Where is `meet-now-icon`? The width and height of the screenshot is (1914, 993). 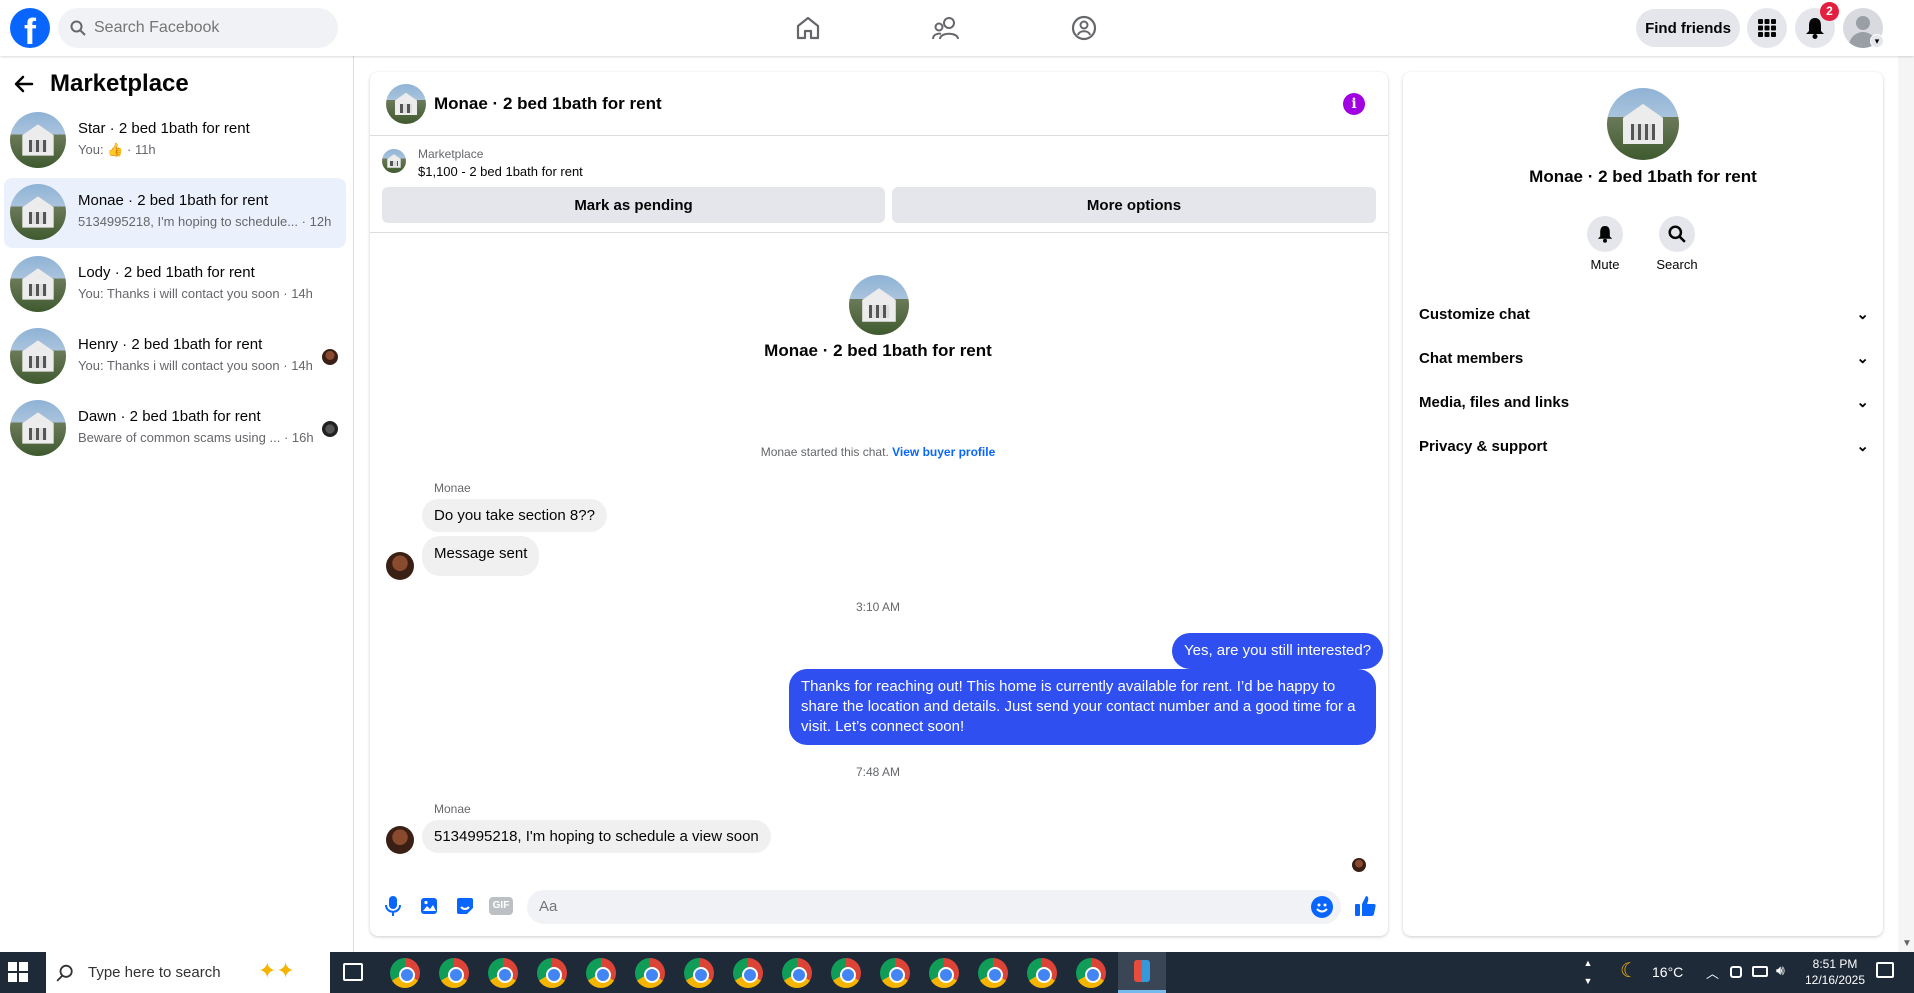
meet-now-icon is located at coordinates (1736, 972).